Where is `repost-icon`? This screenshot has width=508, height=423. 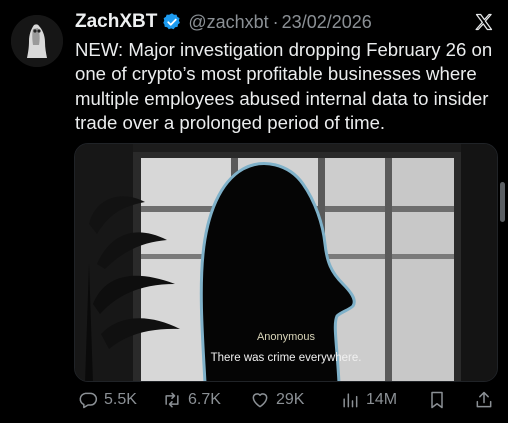
repost-icon is located at coordinates (172, 400).